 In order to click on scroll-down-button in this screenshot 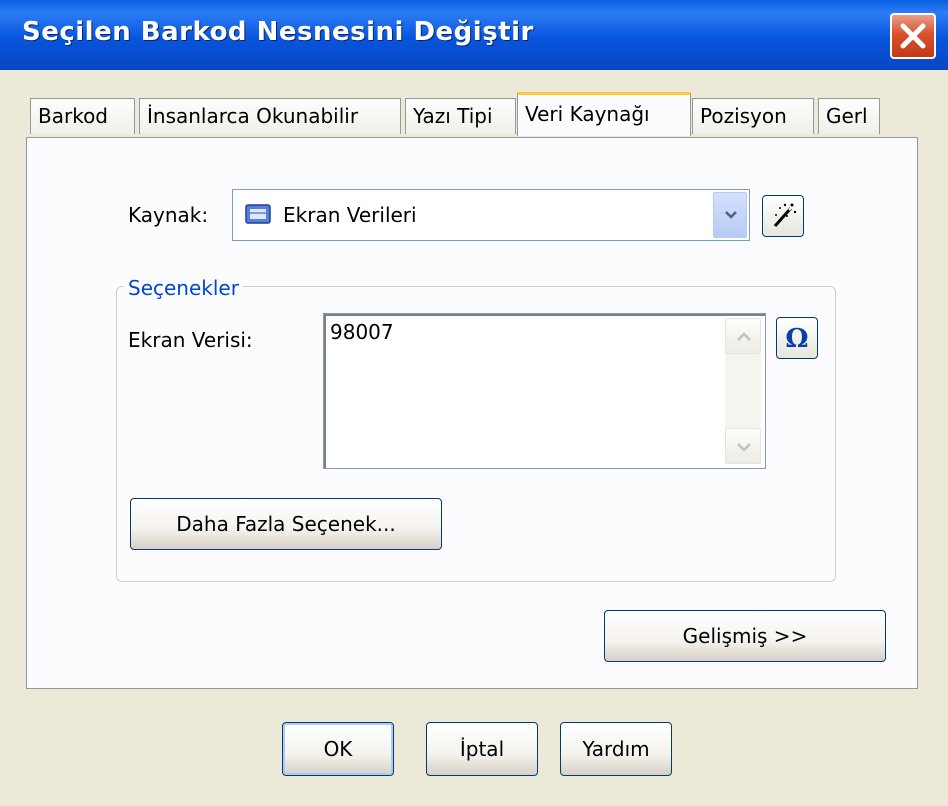, I will do `click(743, 446)`.